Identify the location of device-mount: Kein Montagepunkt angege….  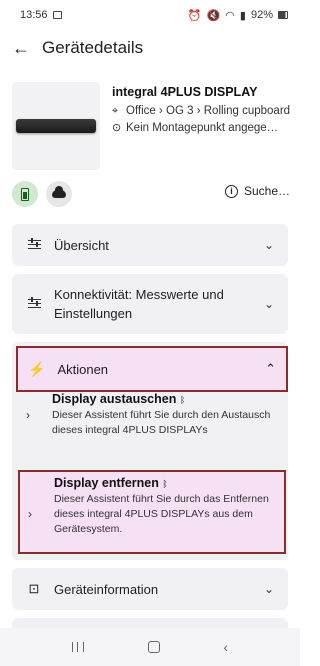
(202, 128).